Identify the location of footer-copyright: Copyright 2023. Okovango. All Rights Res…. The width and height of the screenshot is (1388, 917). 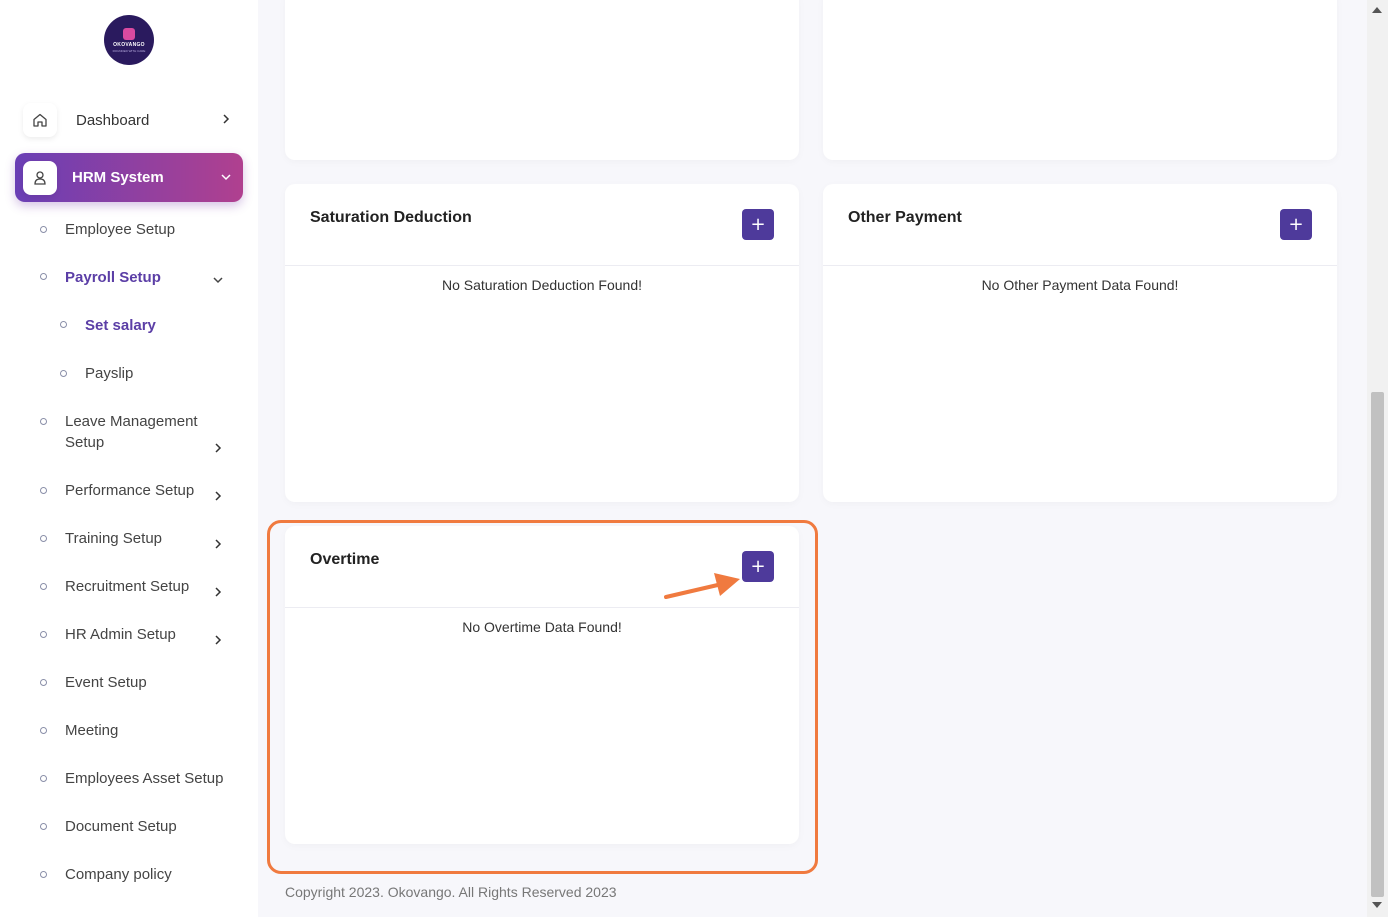
(451, 892).